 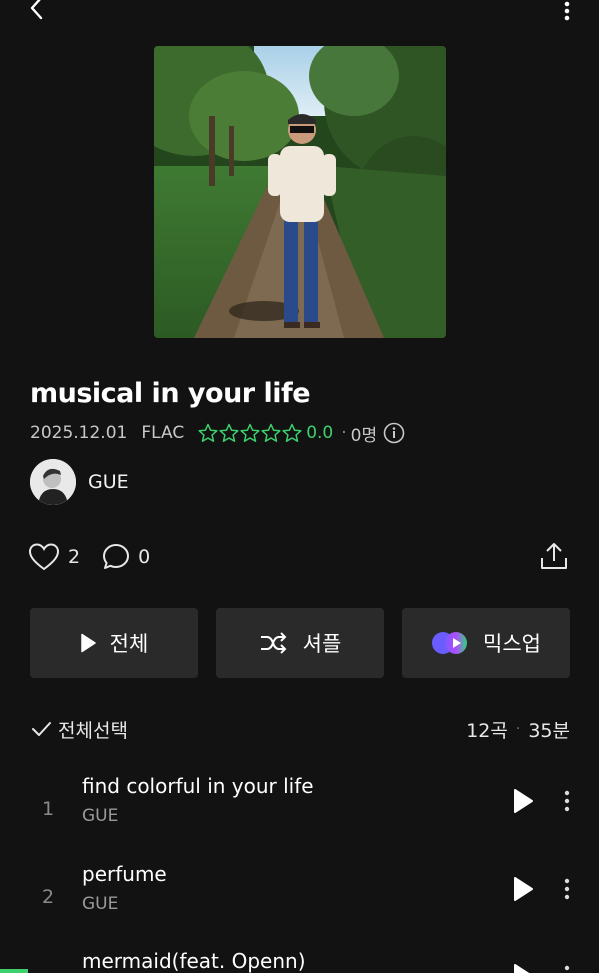 What do you see at coordinates (322, 644) in the screenshot?
I see `shuffle-label: 셔플` at bounding box center [322, 644].